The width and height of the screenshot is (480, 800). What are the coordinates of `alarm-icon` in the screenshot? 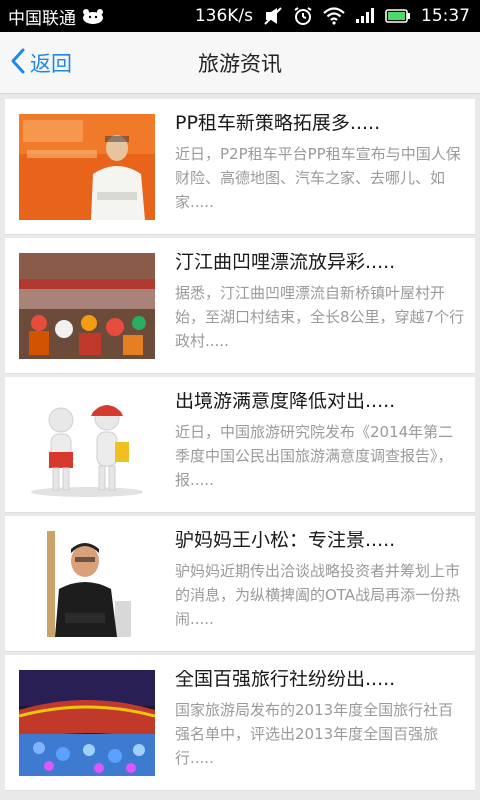 It's located at (303, 16).